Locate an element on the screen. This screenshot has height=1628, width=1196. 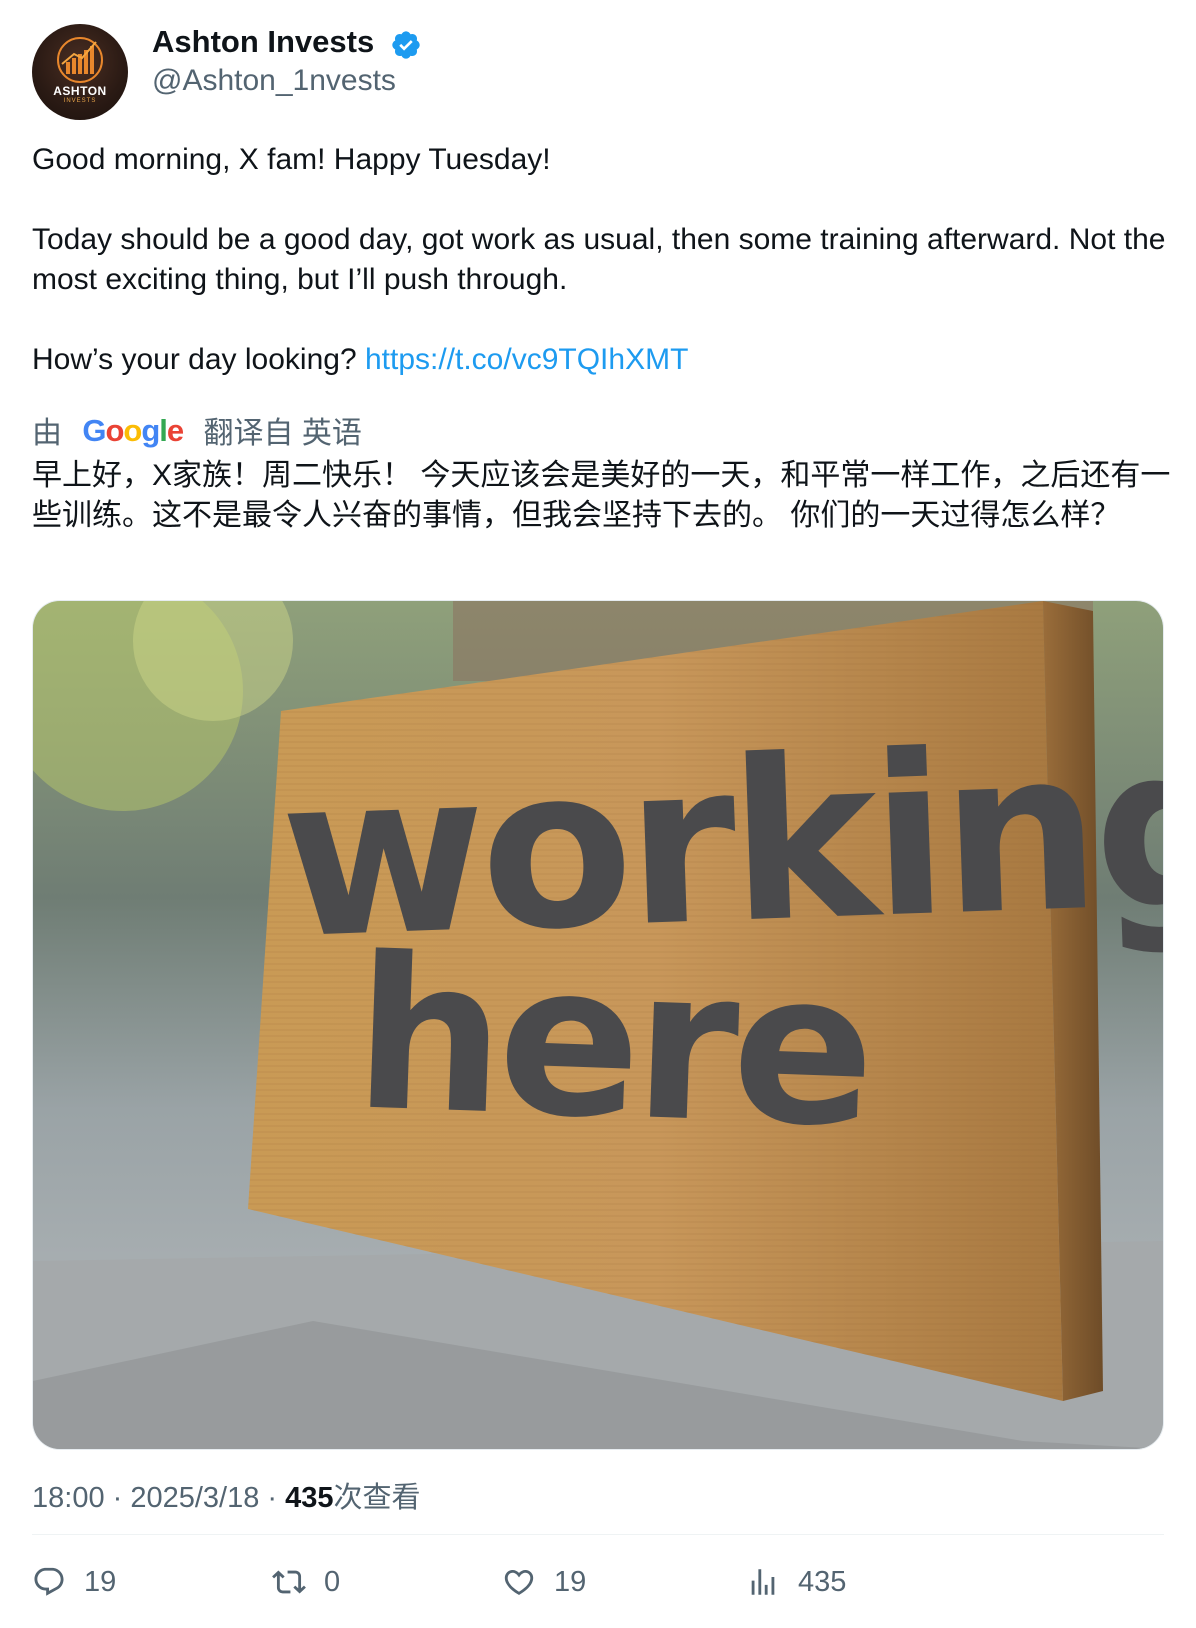
like-count: 19 is located at coordinates (570, 1581).